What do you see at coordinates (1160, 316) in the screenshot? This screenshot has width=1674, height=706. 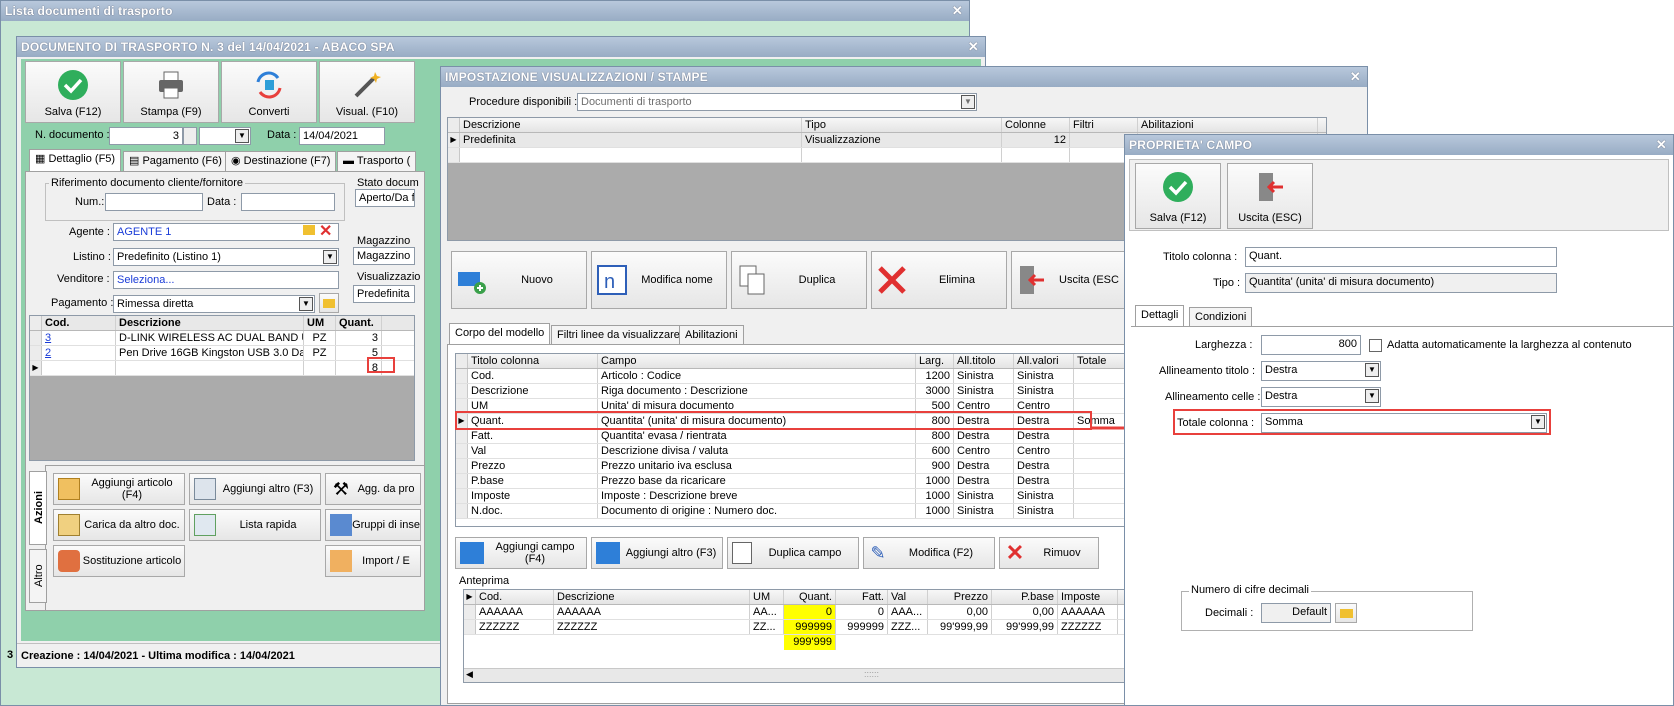 I see `tab-dettagli: Dettagli` at bounding box center [1160, 316].